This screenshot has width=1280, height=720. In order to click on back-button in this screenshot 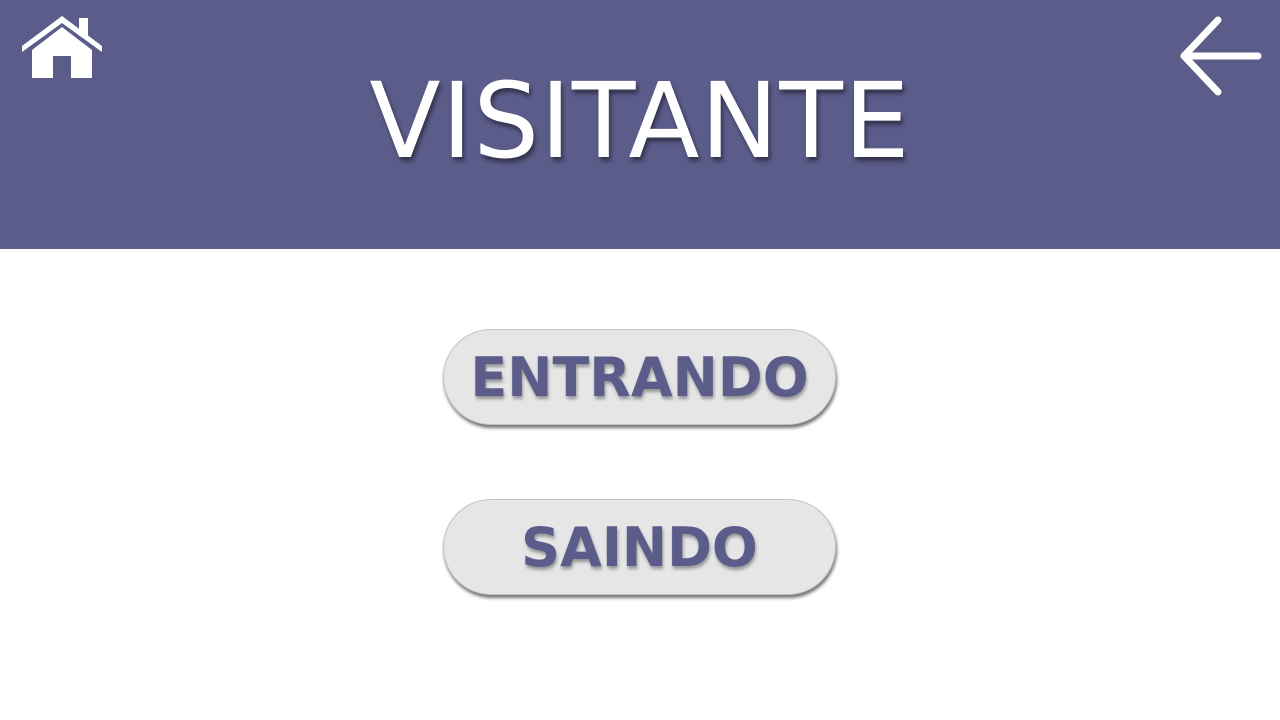, I will do `click(1219, 56)`.